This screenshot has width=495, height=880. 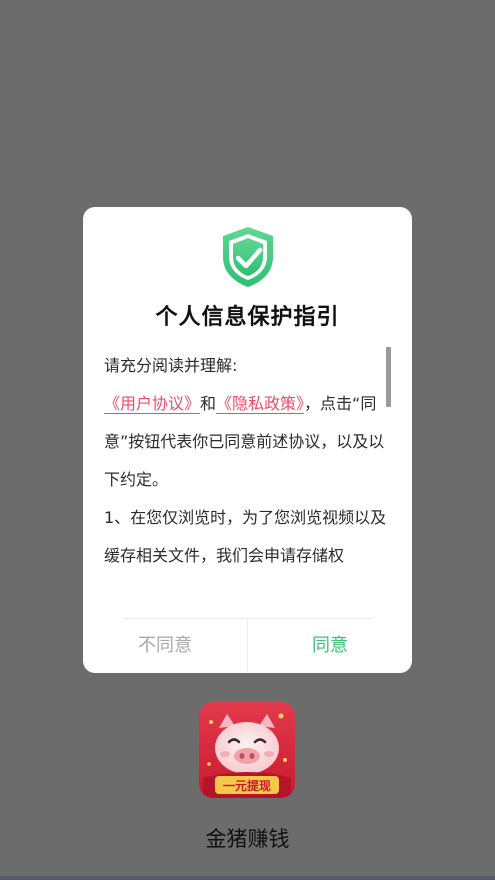 What do you see at coordinates (208, 403) in the screenshot?
I see `and-text: 和` at bounding box center [208, 403].